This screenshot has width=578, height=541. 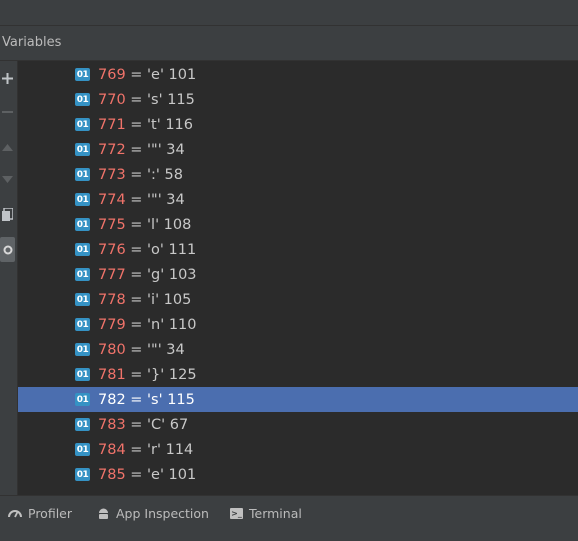 What do you see at coordinates (112, 349) in the screenshot?
I see `variable-index: 780` at bounding box center [112, 349].